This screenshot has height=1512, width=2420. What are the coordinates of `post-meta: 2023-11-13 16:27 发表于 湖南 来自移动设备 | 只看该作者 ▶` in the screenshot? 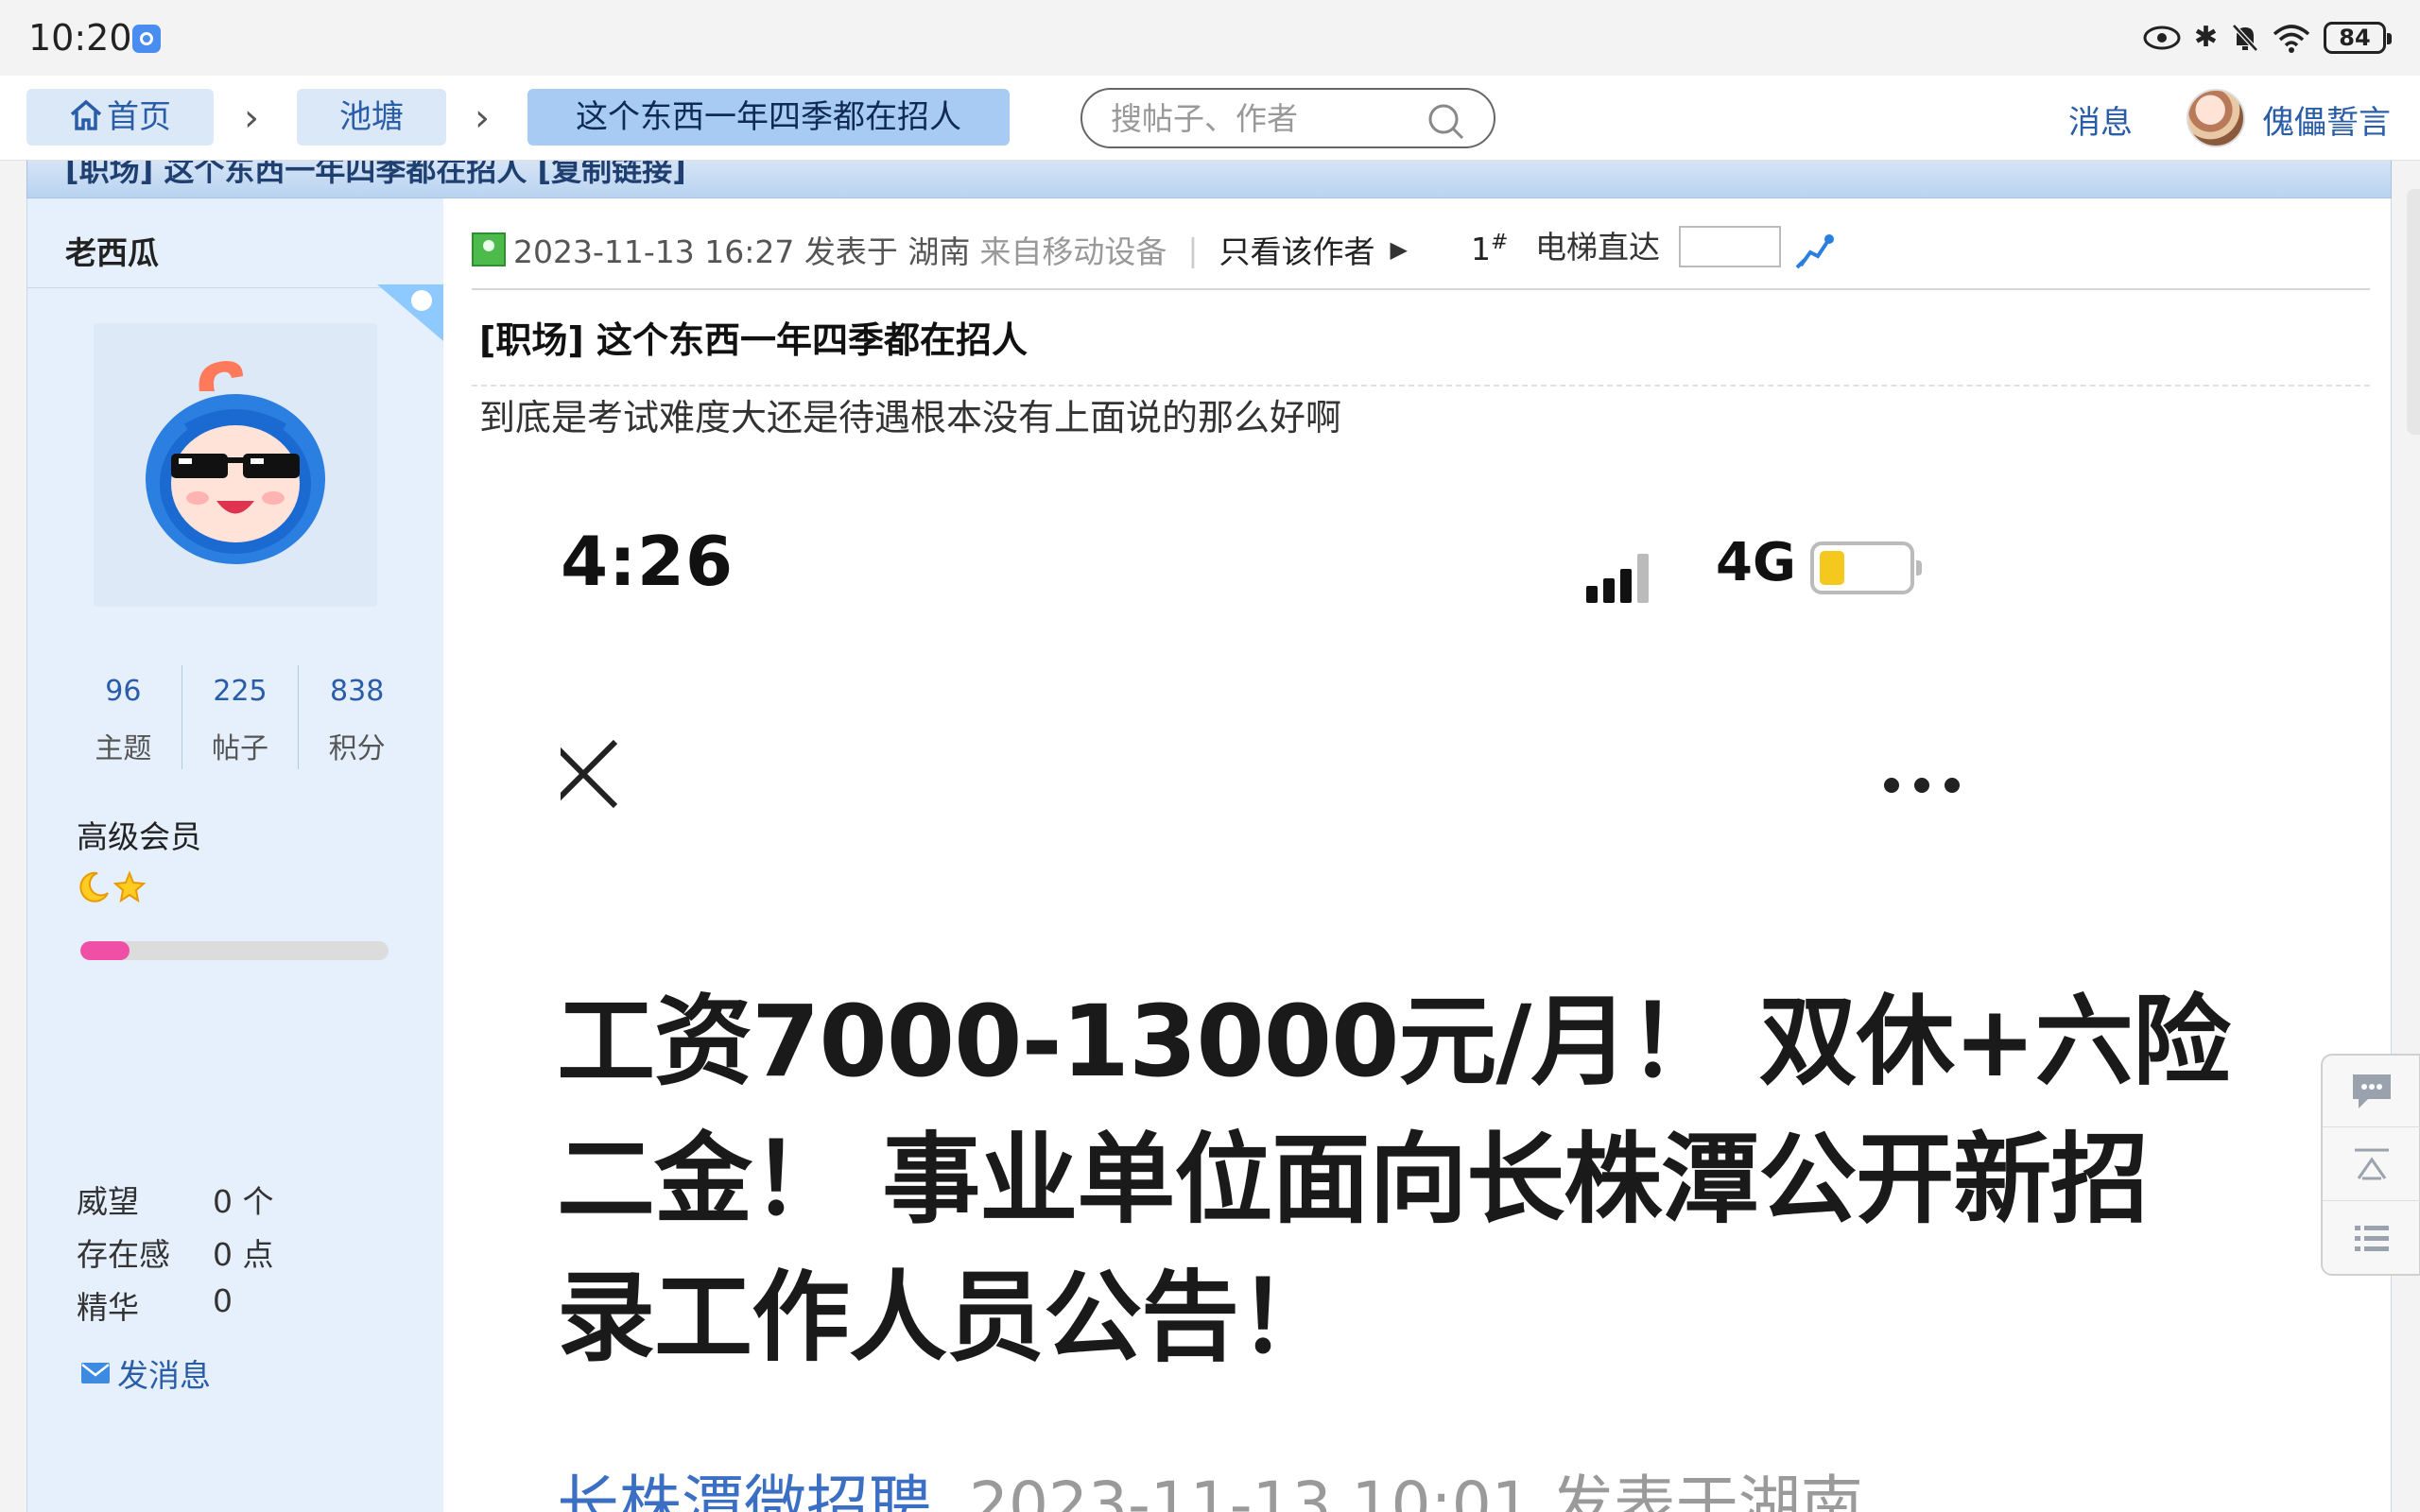 It's located at (940, 249).